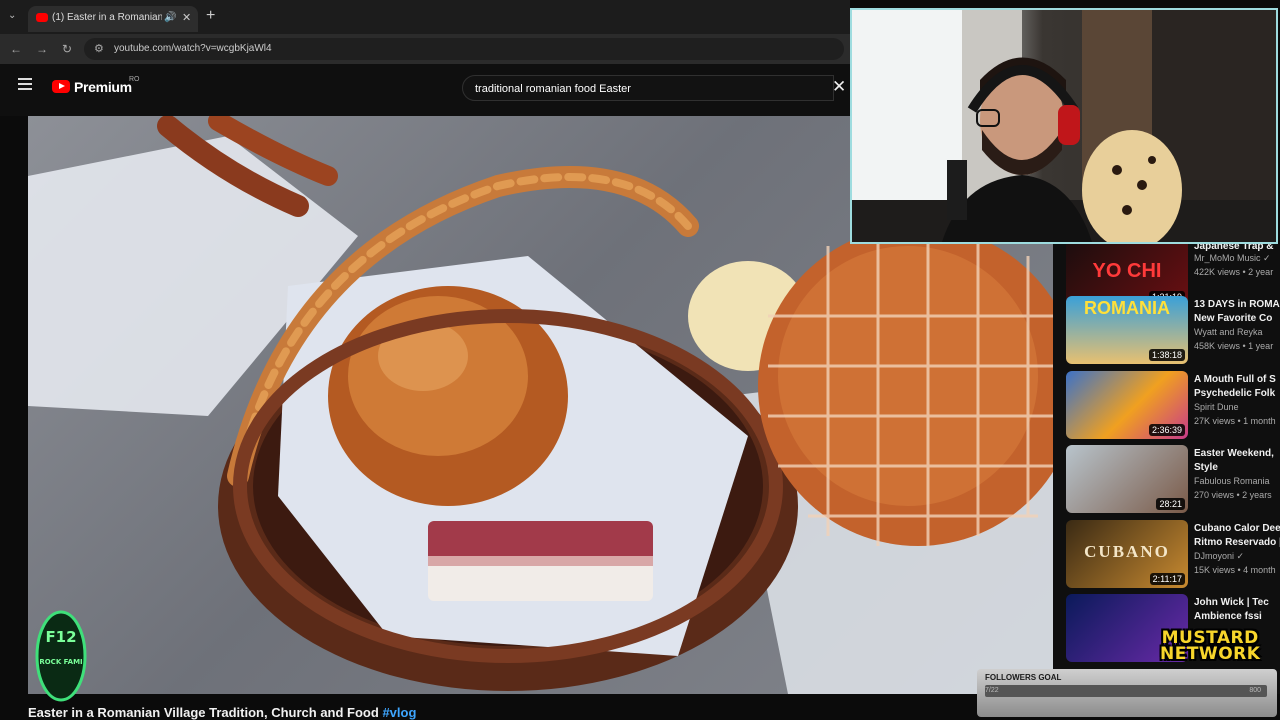 The width and height of the screenshot is (1280, 720). What do you see at coordinates (648, 88) in the screenshot?
I see `search-input: traditional romanian food Easter` at bounding box center [648, 88].